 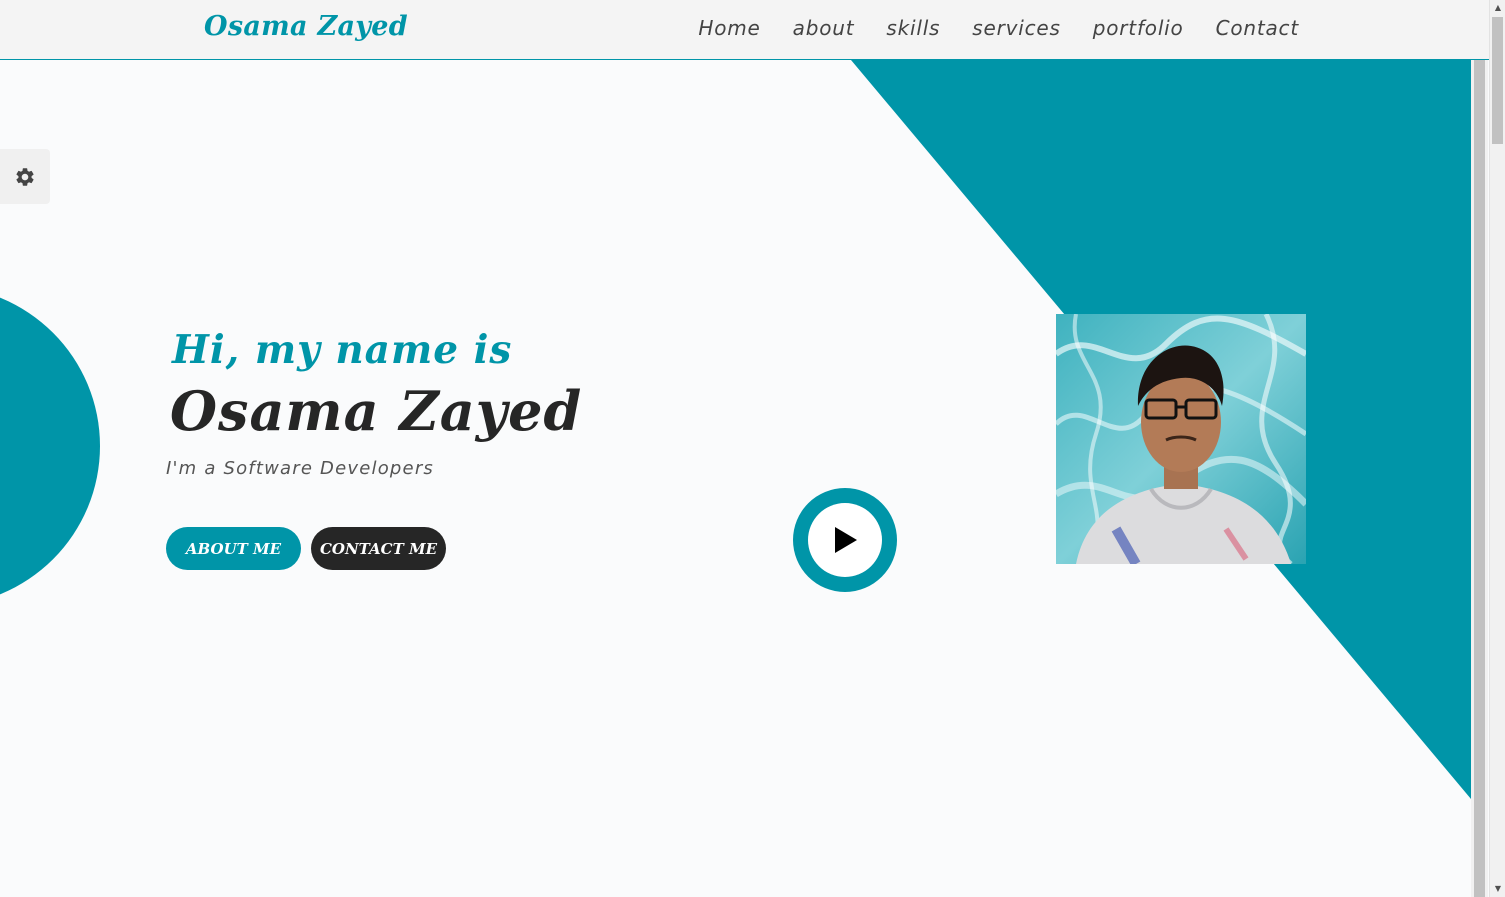 What do you see at coordinates (233, 548) in the screenshot?
I see `about-me-button: ABOUT ME` at bounding box center [233, 548].